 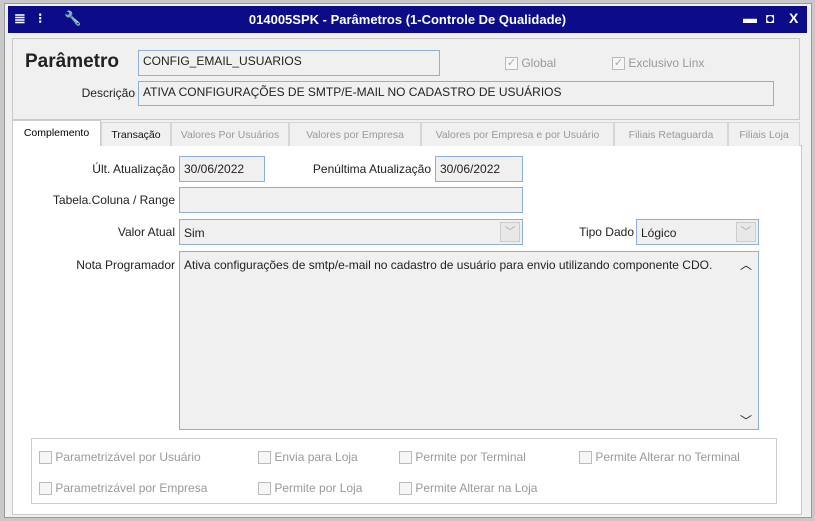 I want to click on tabela-coluna-input, so click(x=351, y=200).